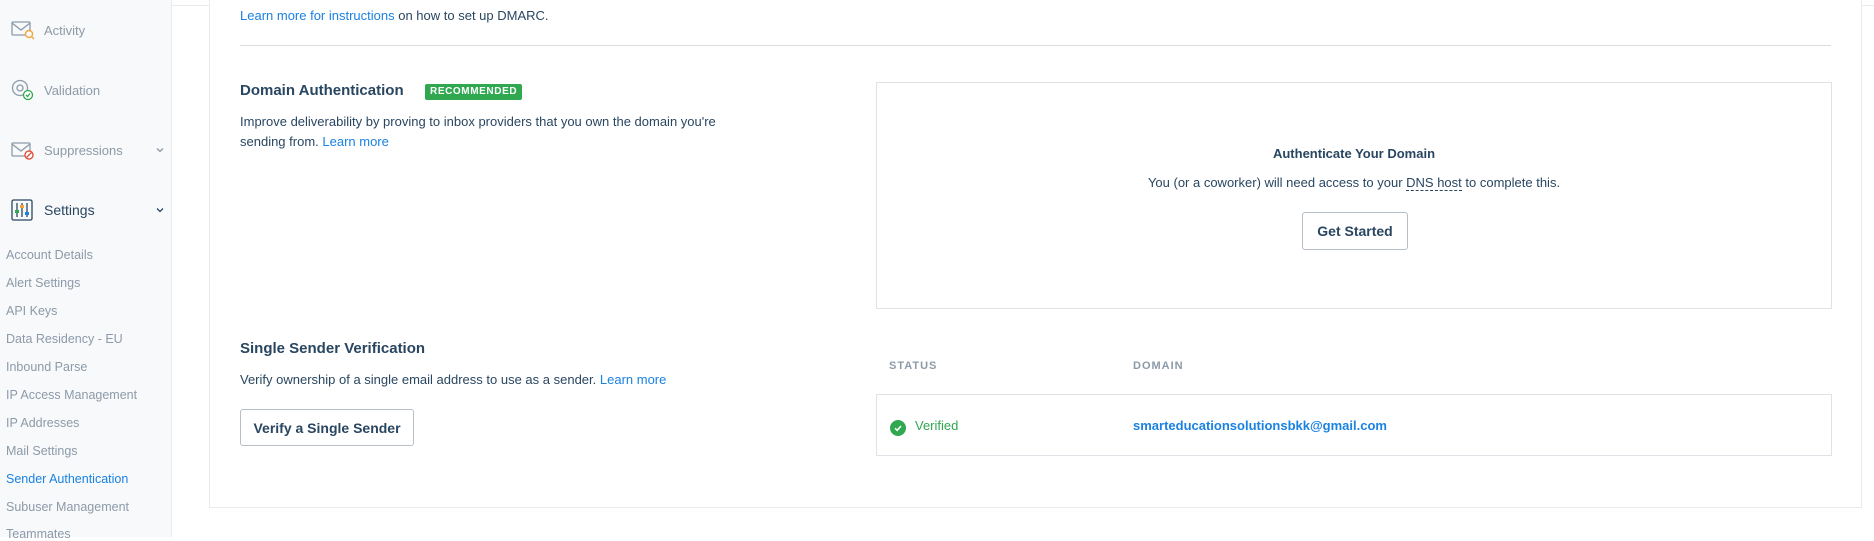 This screenshot has height=541, width=1874. Describe the element at coordinates (1158, 366) in the screenshot. I see `column-header-domain: DOMAIN` at that location.